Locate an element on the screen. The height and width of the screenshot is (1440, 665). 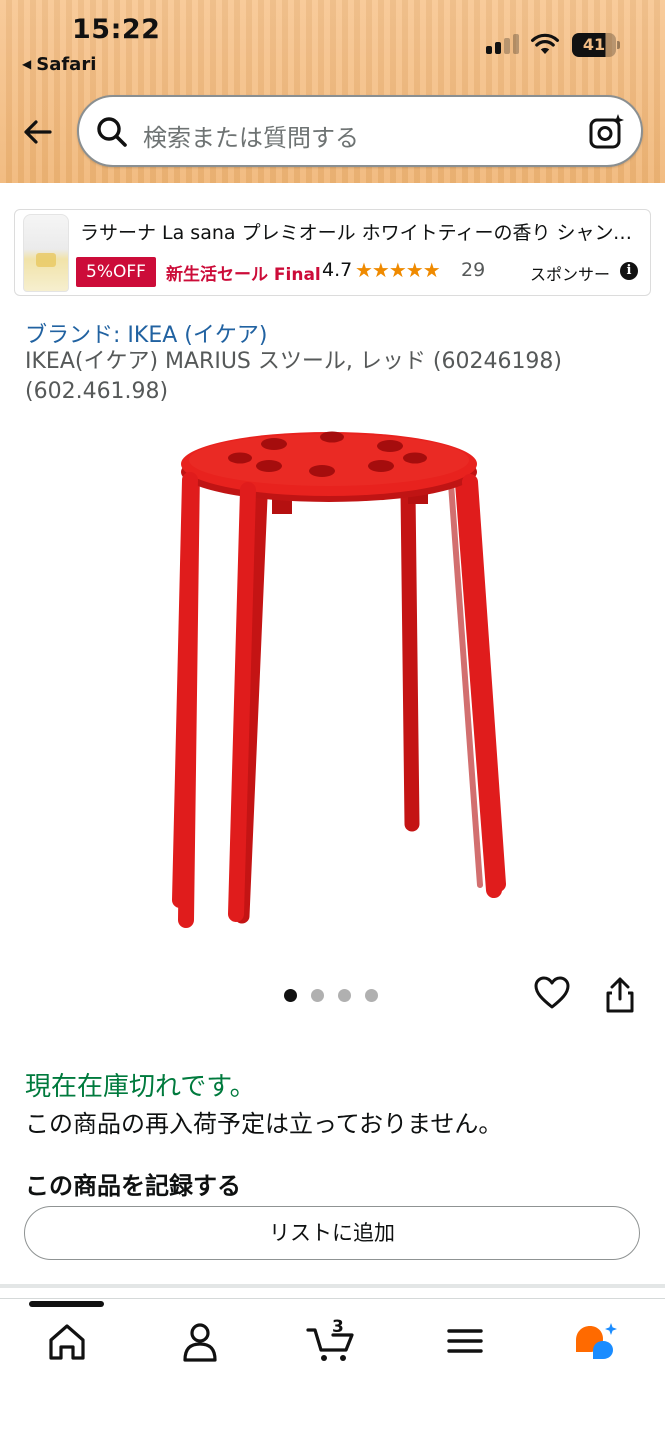
battery-level: 41 is located at coordinates (594, 44).